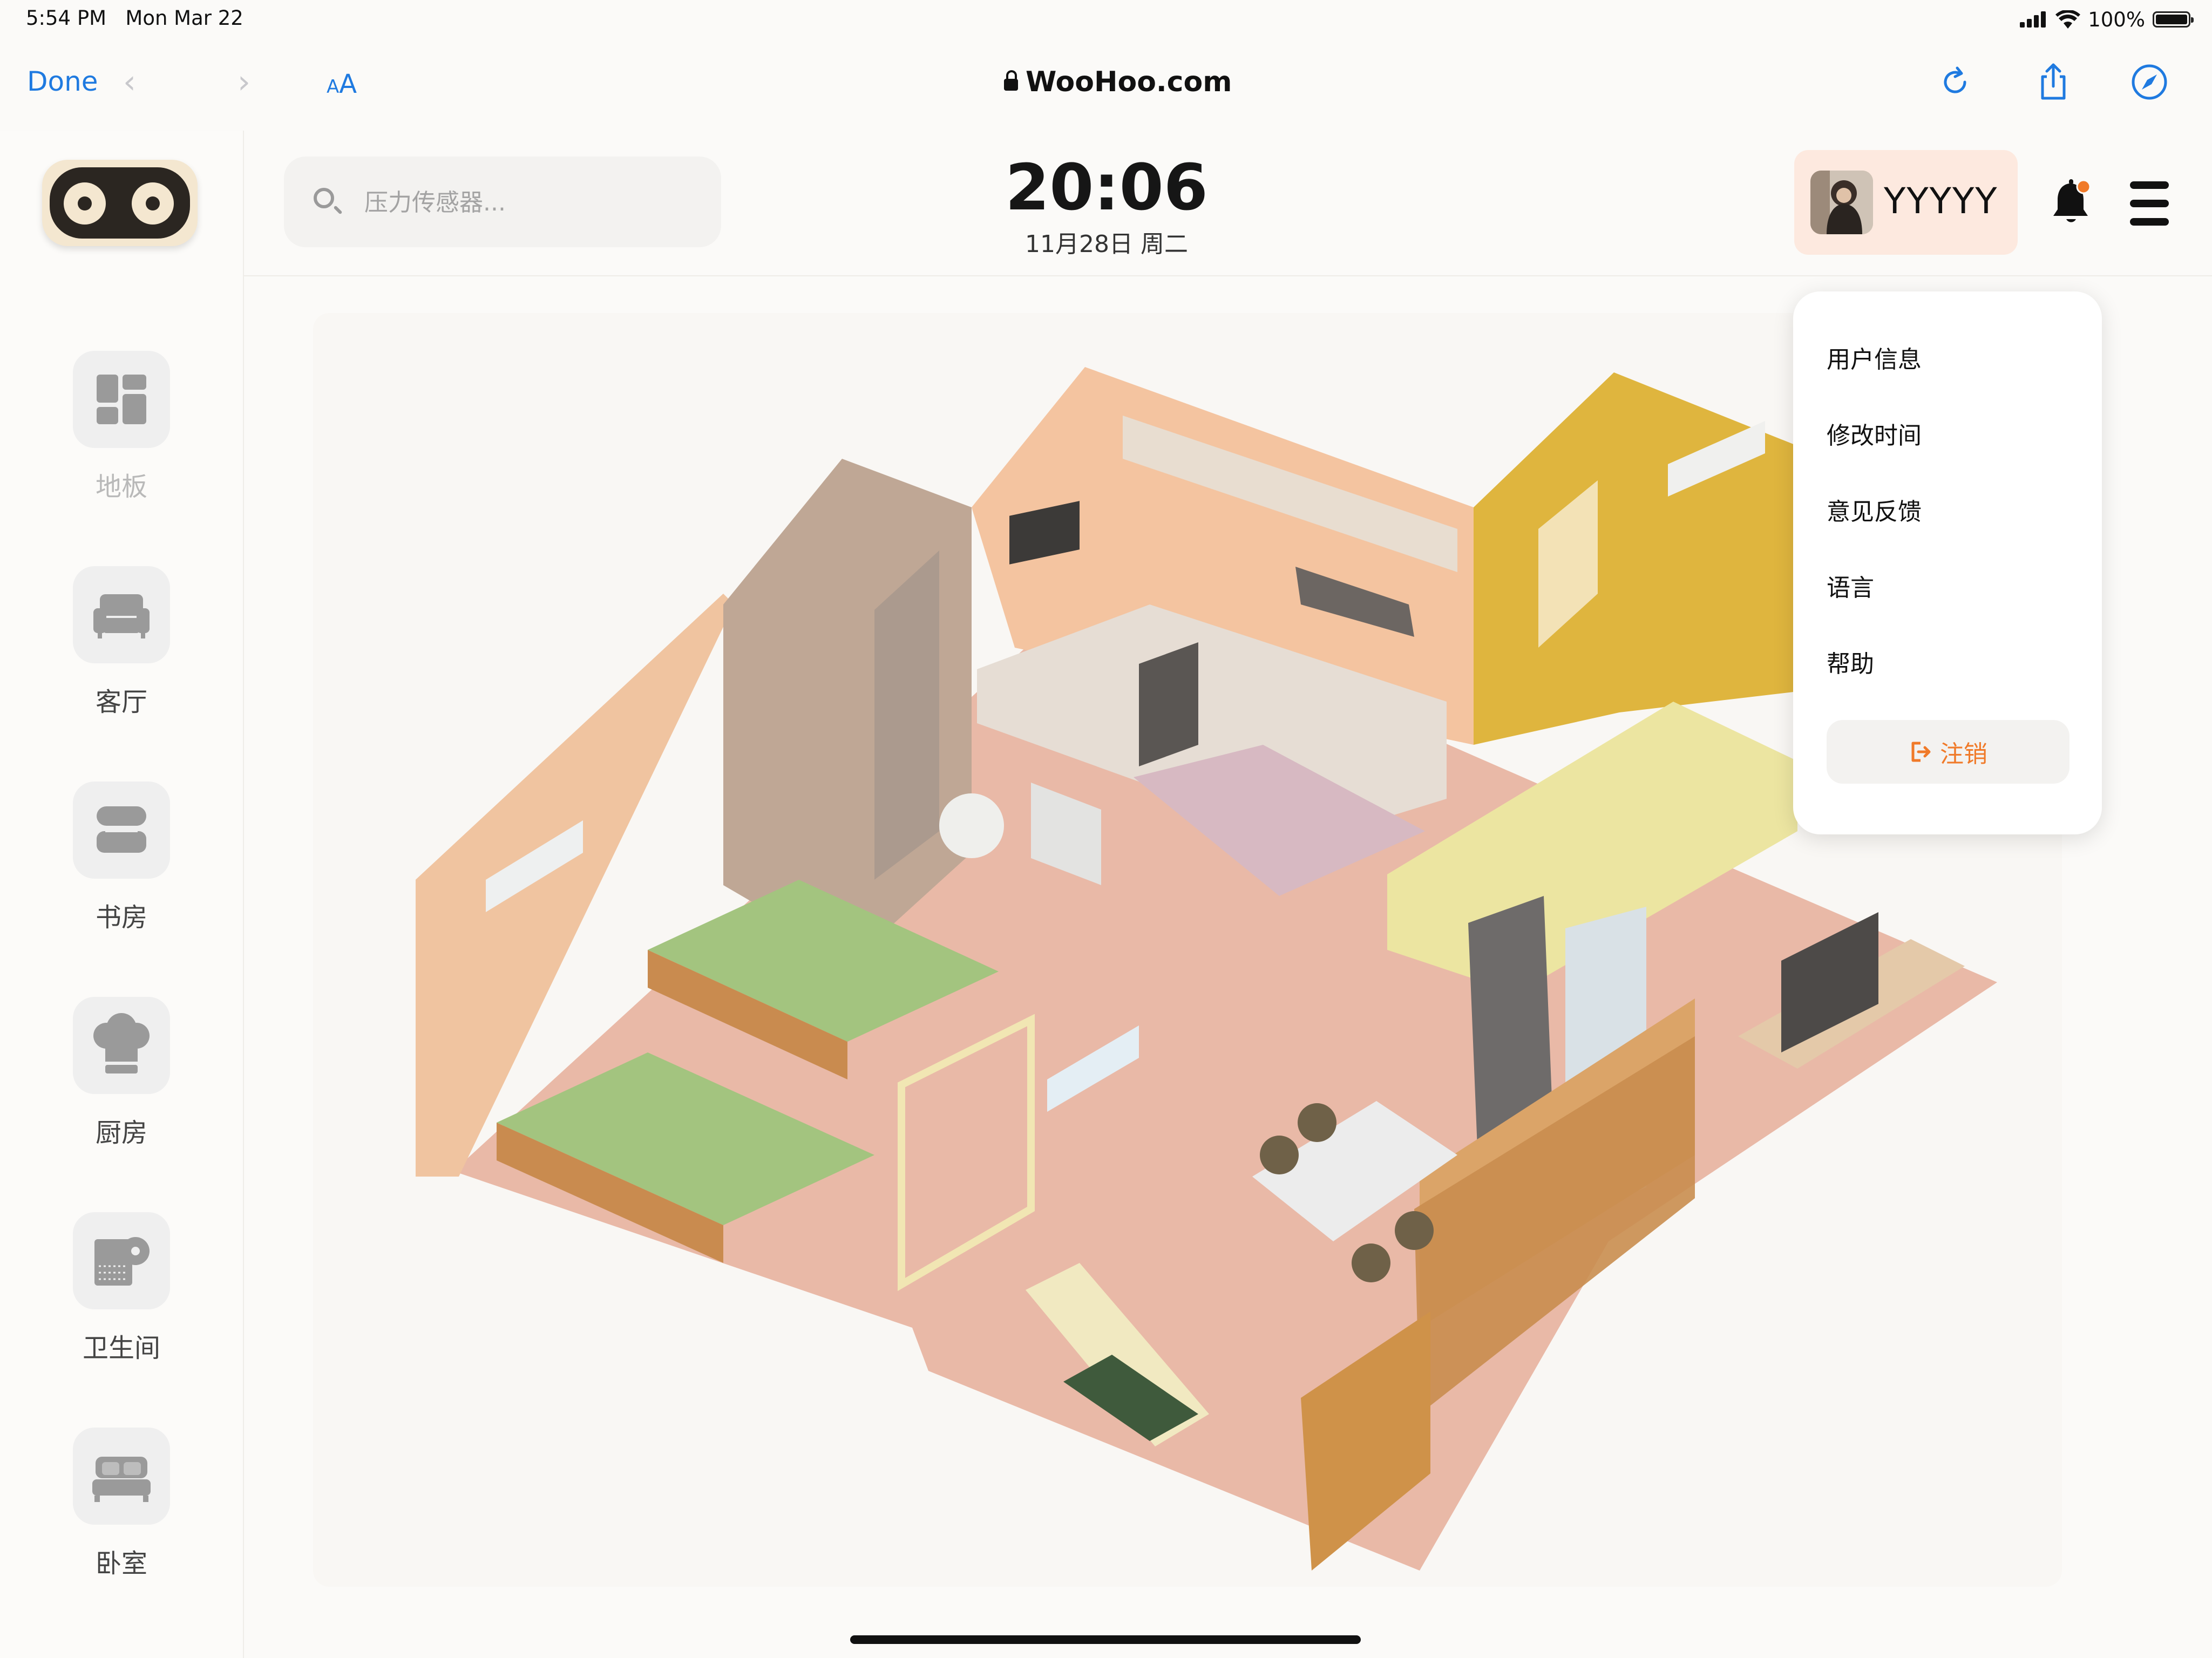  Describe the element at coordinates (121, 1260) in the screenshot. I see `toilet-paper-icon` at that location.